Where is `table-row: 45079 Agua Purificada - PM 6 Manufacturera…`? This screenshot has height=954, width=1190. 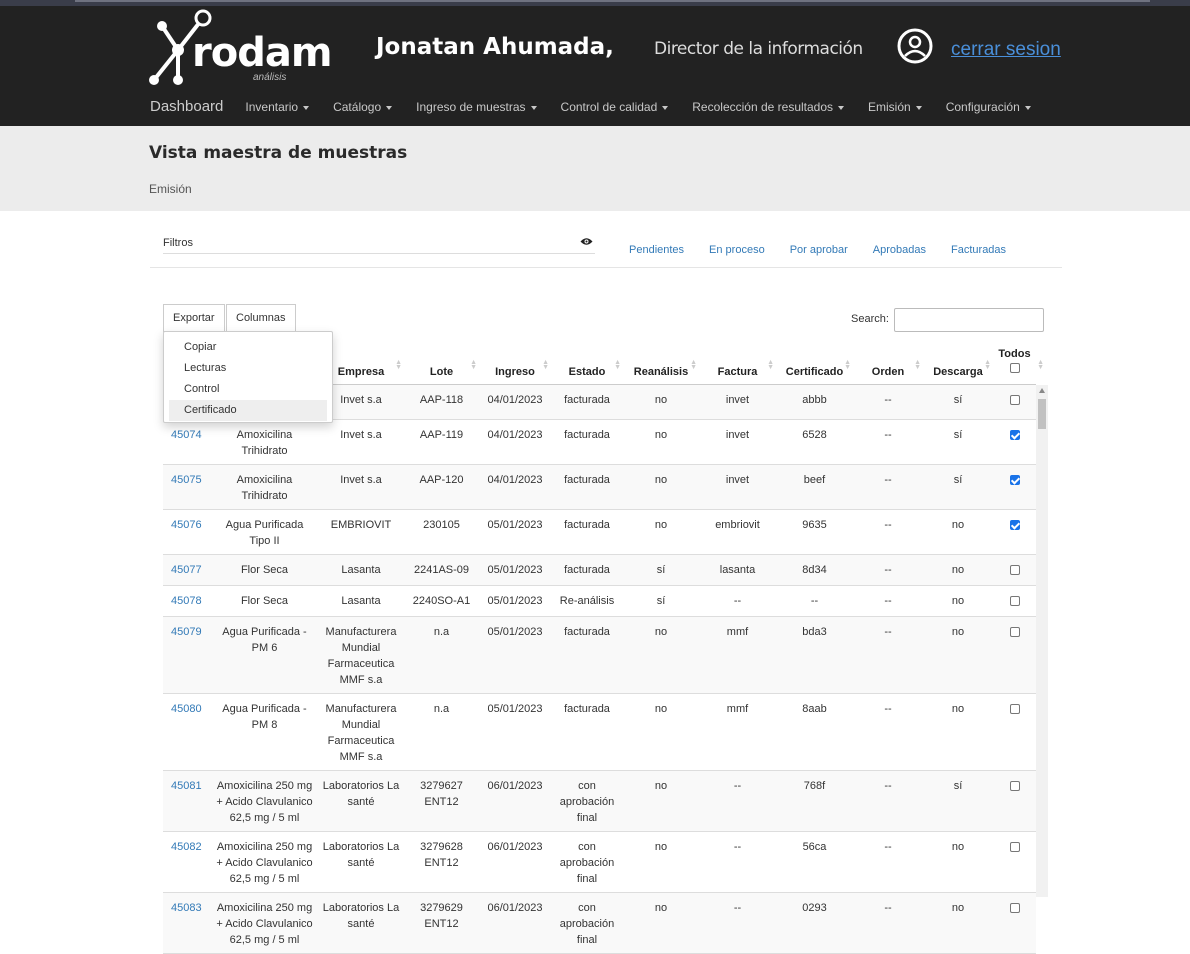 table-row: 45079 Agua Purificada - PM 6 Manufacturera… is located at coordinates (599, 655).